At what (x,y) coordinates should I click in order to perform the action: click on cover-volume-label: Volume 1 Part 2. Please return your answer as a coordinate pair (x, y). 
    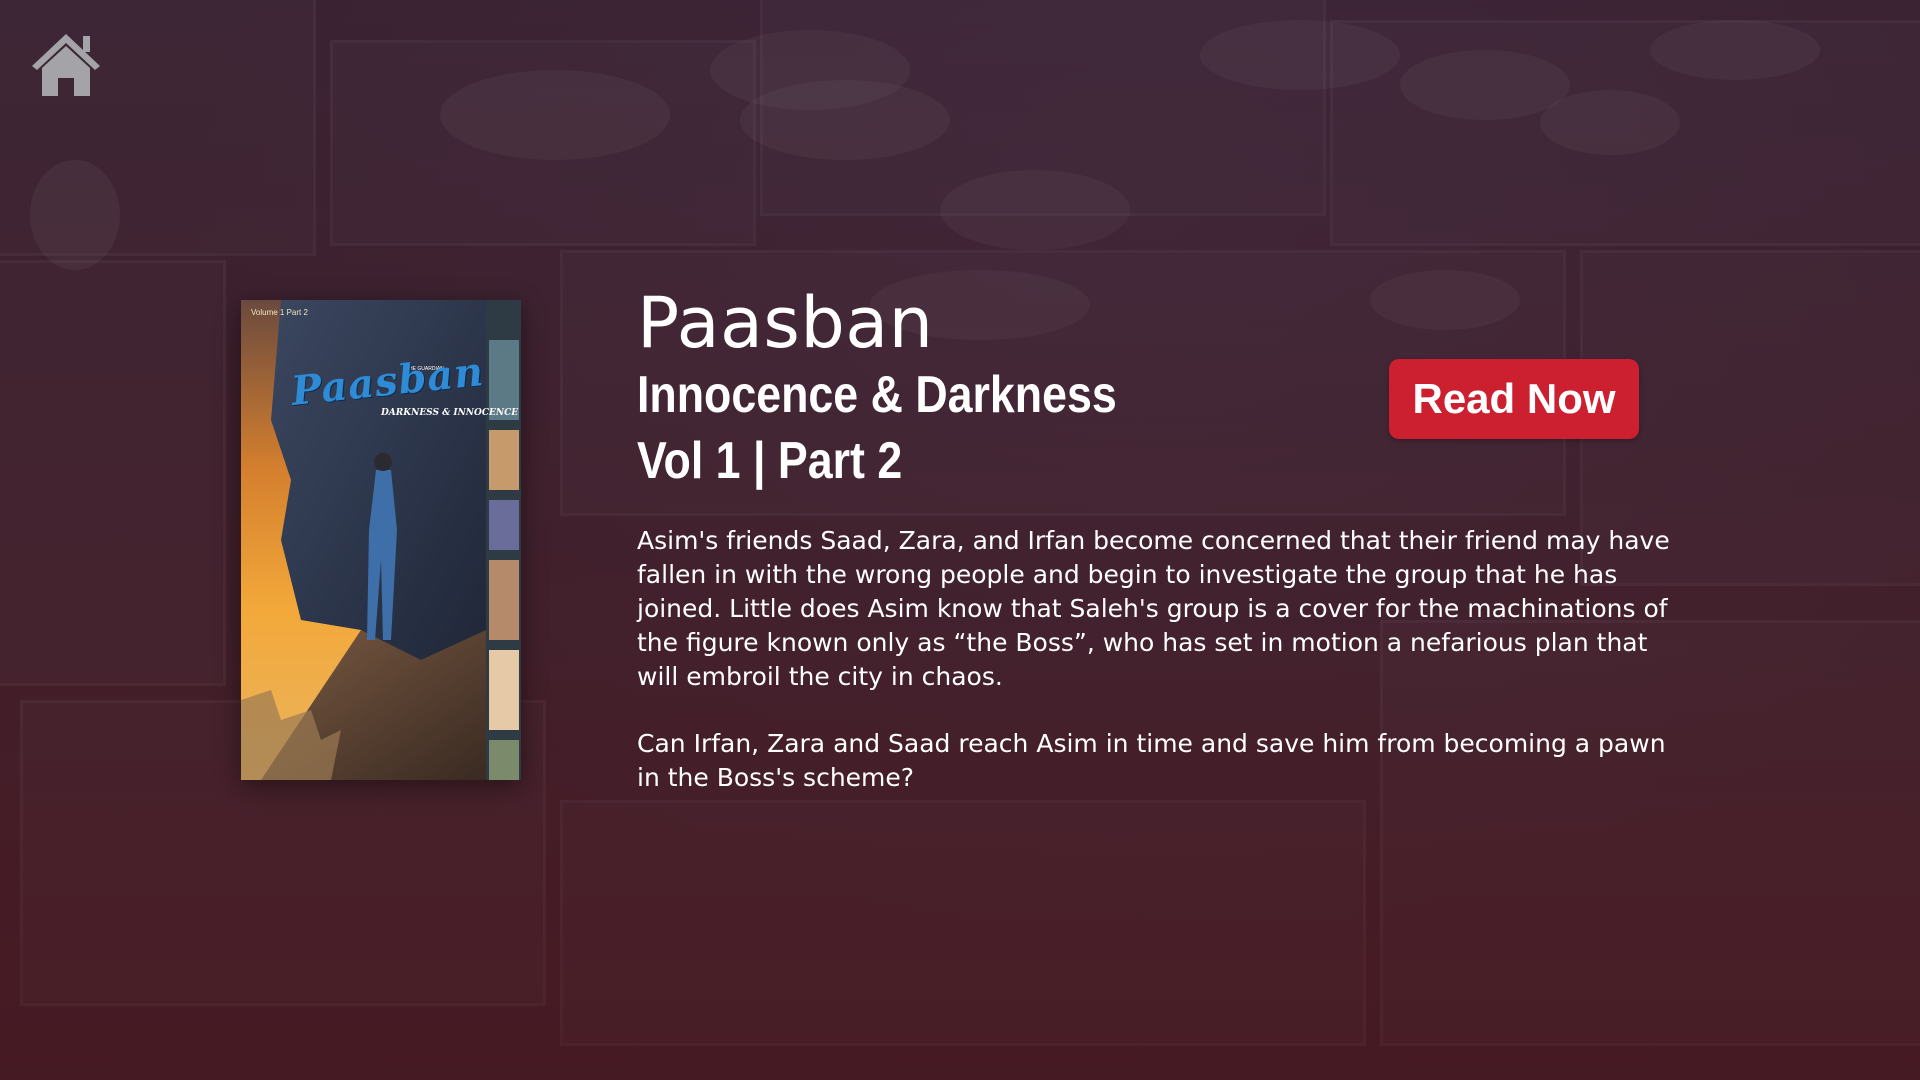
    Looking at the image, I should click on (279, 312).